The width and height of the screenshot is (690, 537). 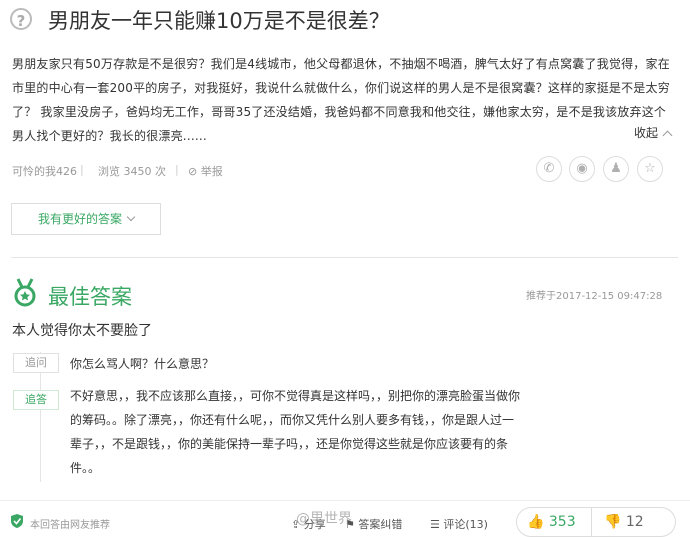 I want to click on report-link: ⊘ 举报, so click(x=205, y=171).